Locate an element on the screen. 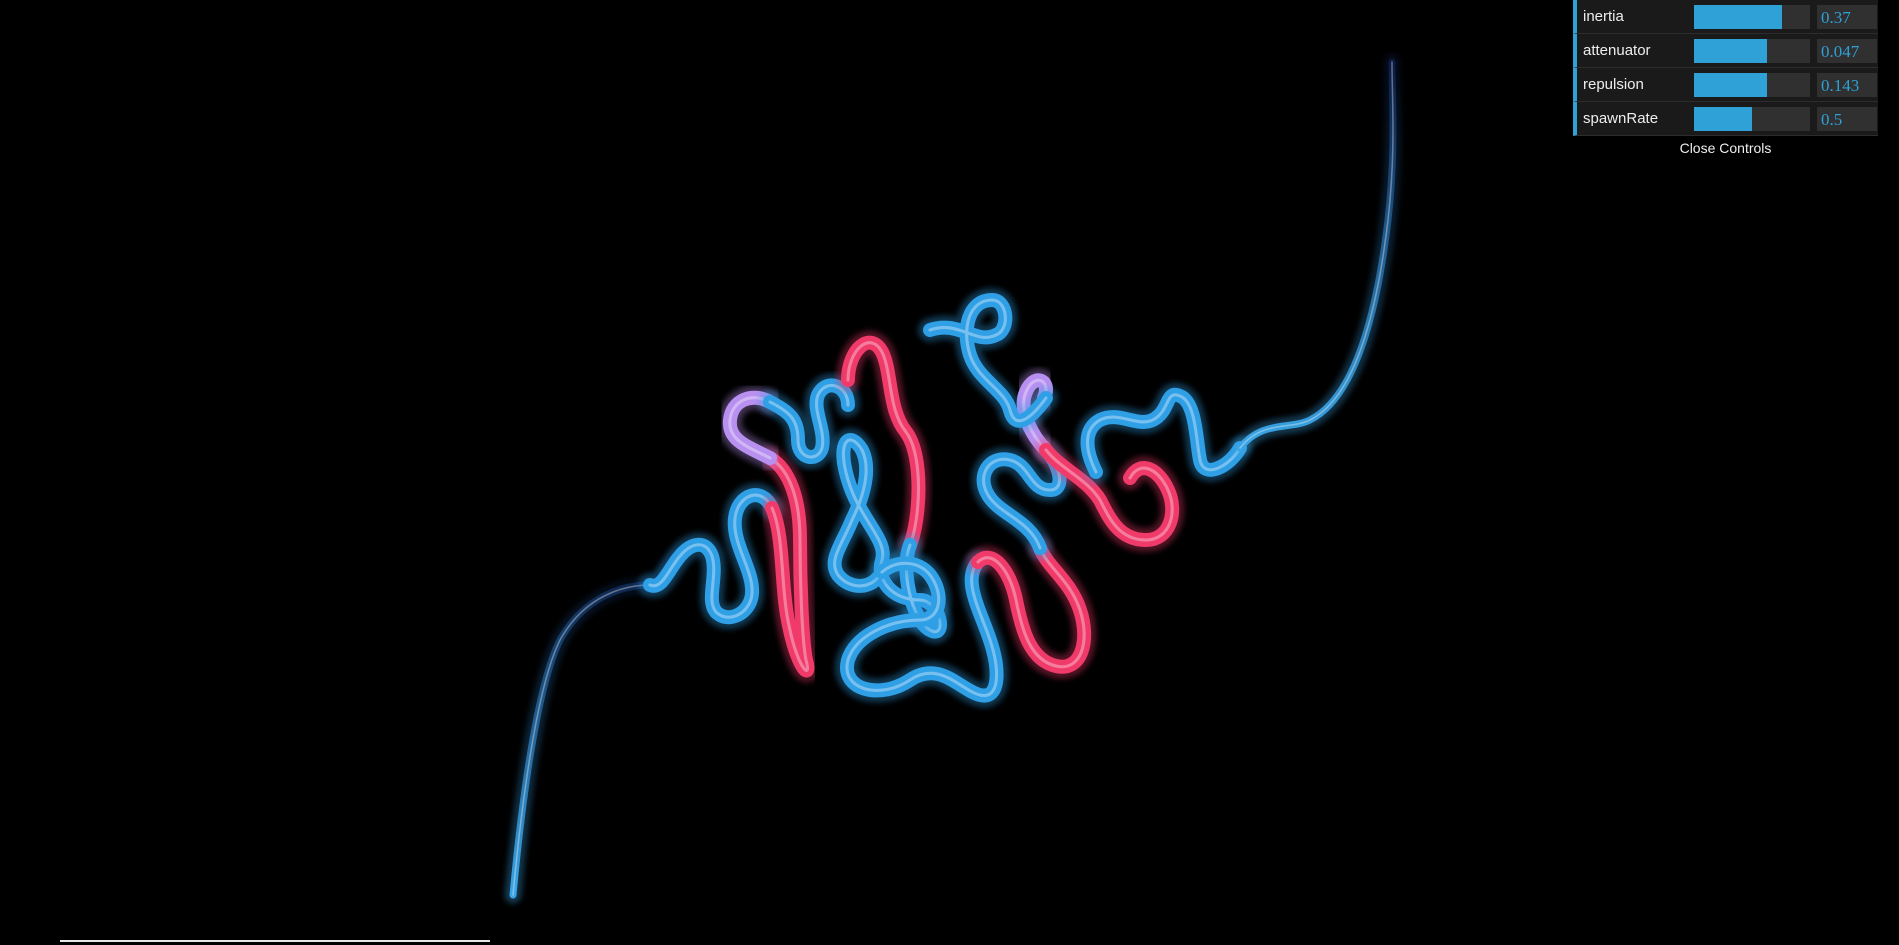 The width and height of the screenshot is (1899, 945). control-label: inertia is located at coordinates (1603, 16).